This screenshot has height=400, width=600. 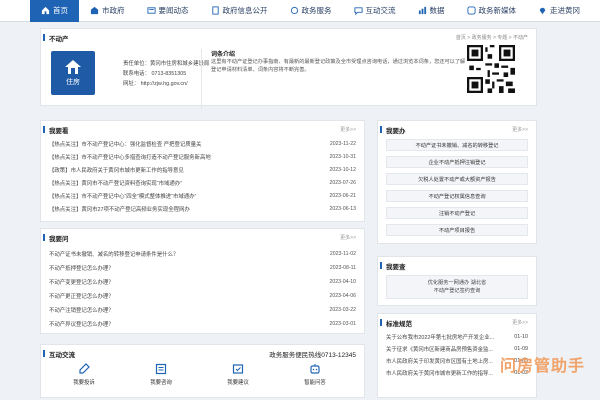 What do you see at coordinates (457, 213) in the screenshot?
I see `handle-item: 注销不动产登记` at bounding box center [457, 213].